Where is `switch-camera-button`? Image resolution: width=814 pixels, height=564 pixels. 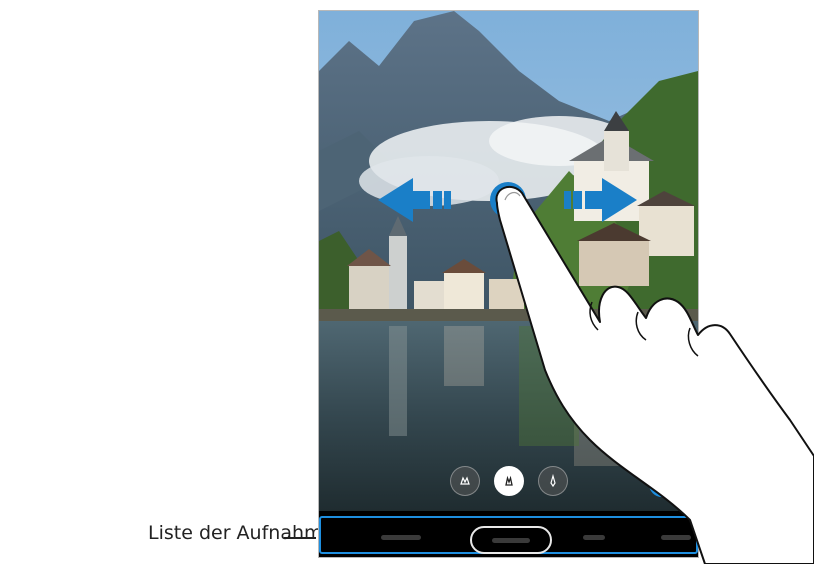 switch-camera-button is located at coordinates (662, 484).